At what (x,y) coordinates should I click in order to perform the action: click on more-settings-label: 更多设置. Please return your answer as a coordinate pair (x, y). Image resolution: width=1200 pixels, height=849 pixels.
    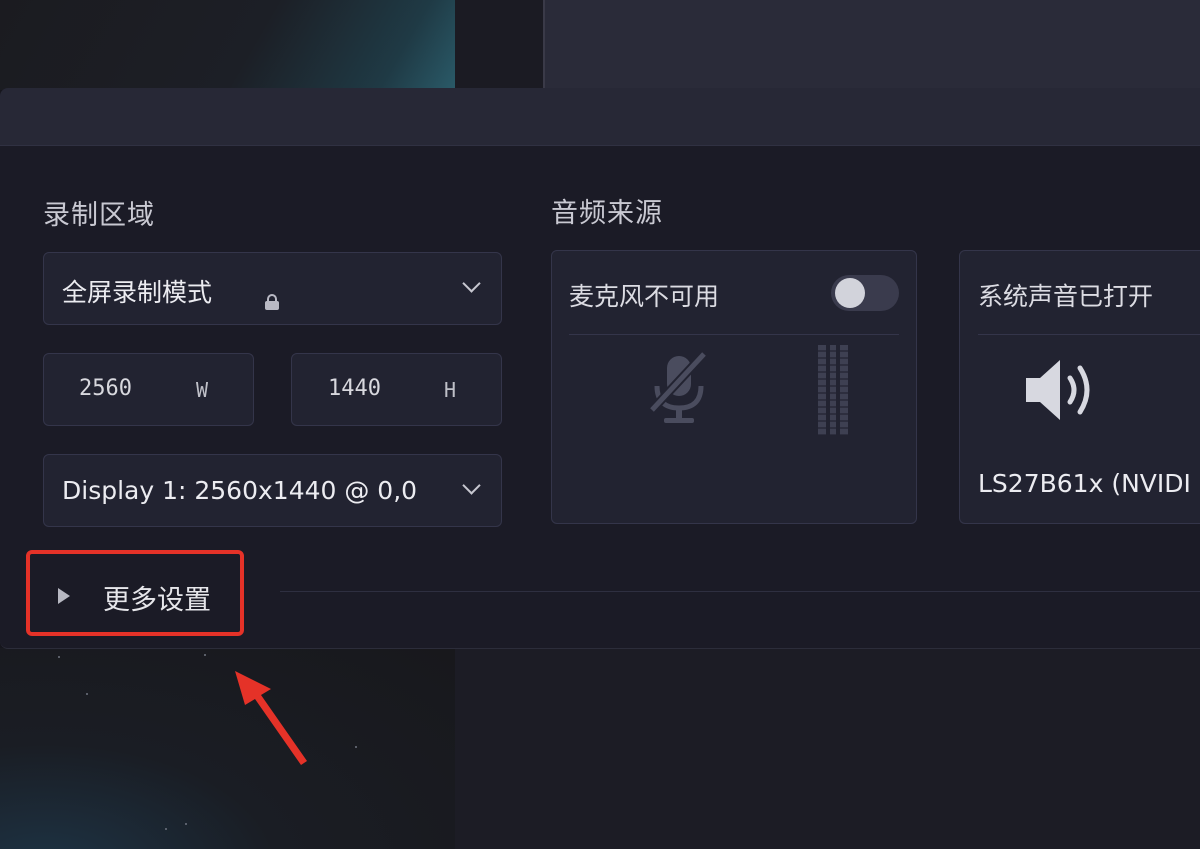
    Looking at the image, I should click on (157, 600).